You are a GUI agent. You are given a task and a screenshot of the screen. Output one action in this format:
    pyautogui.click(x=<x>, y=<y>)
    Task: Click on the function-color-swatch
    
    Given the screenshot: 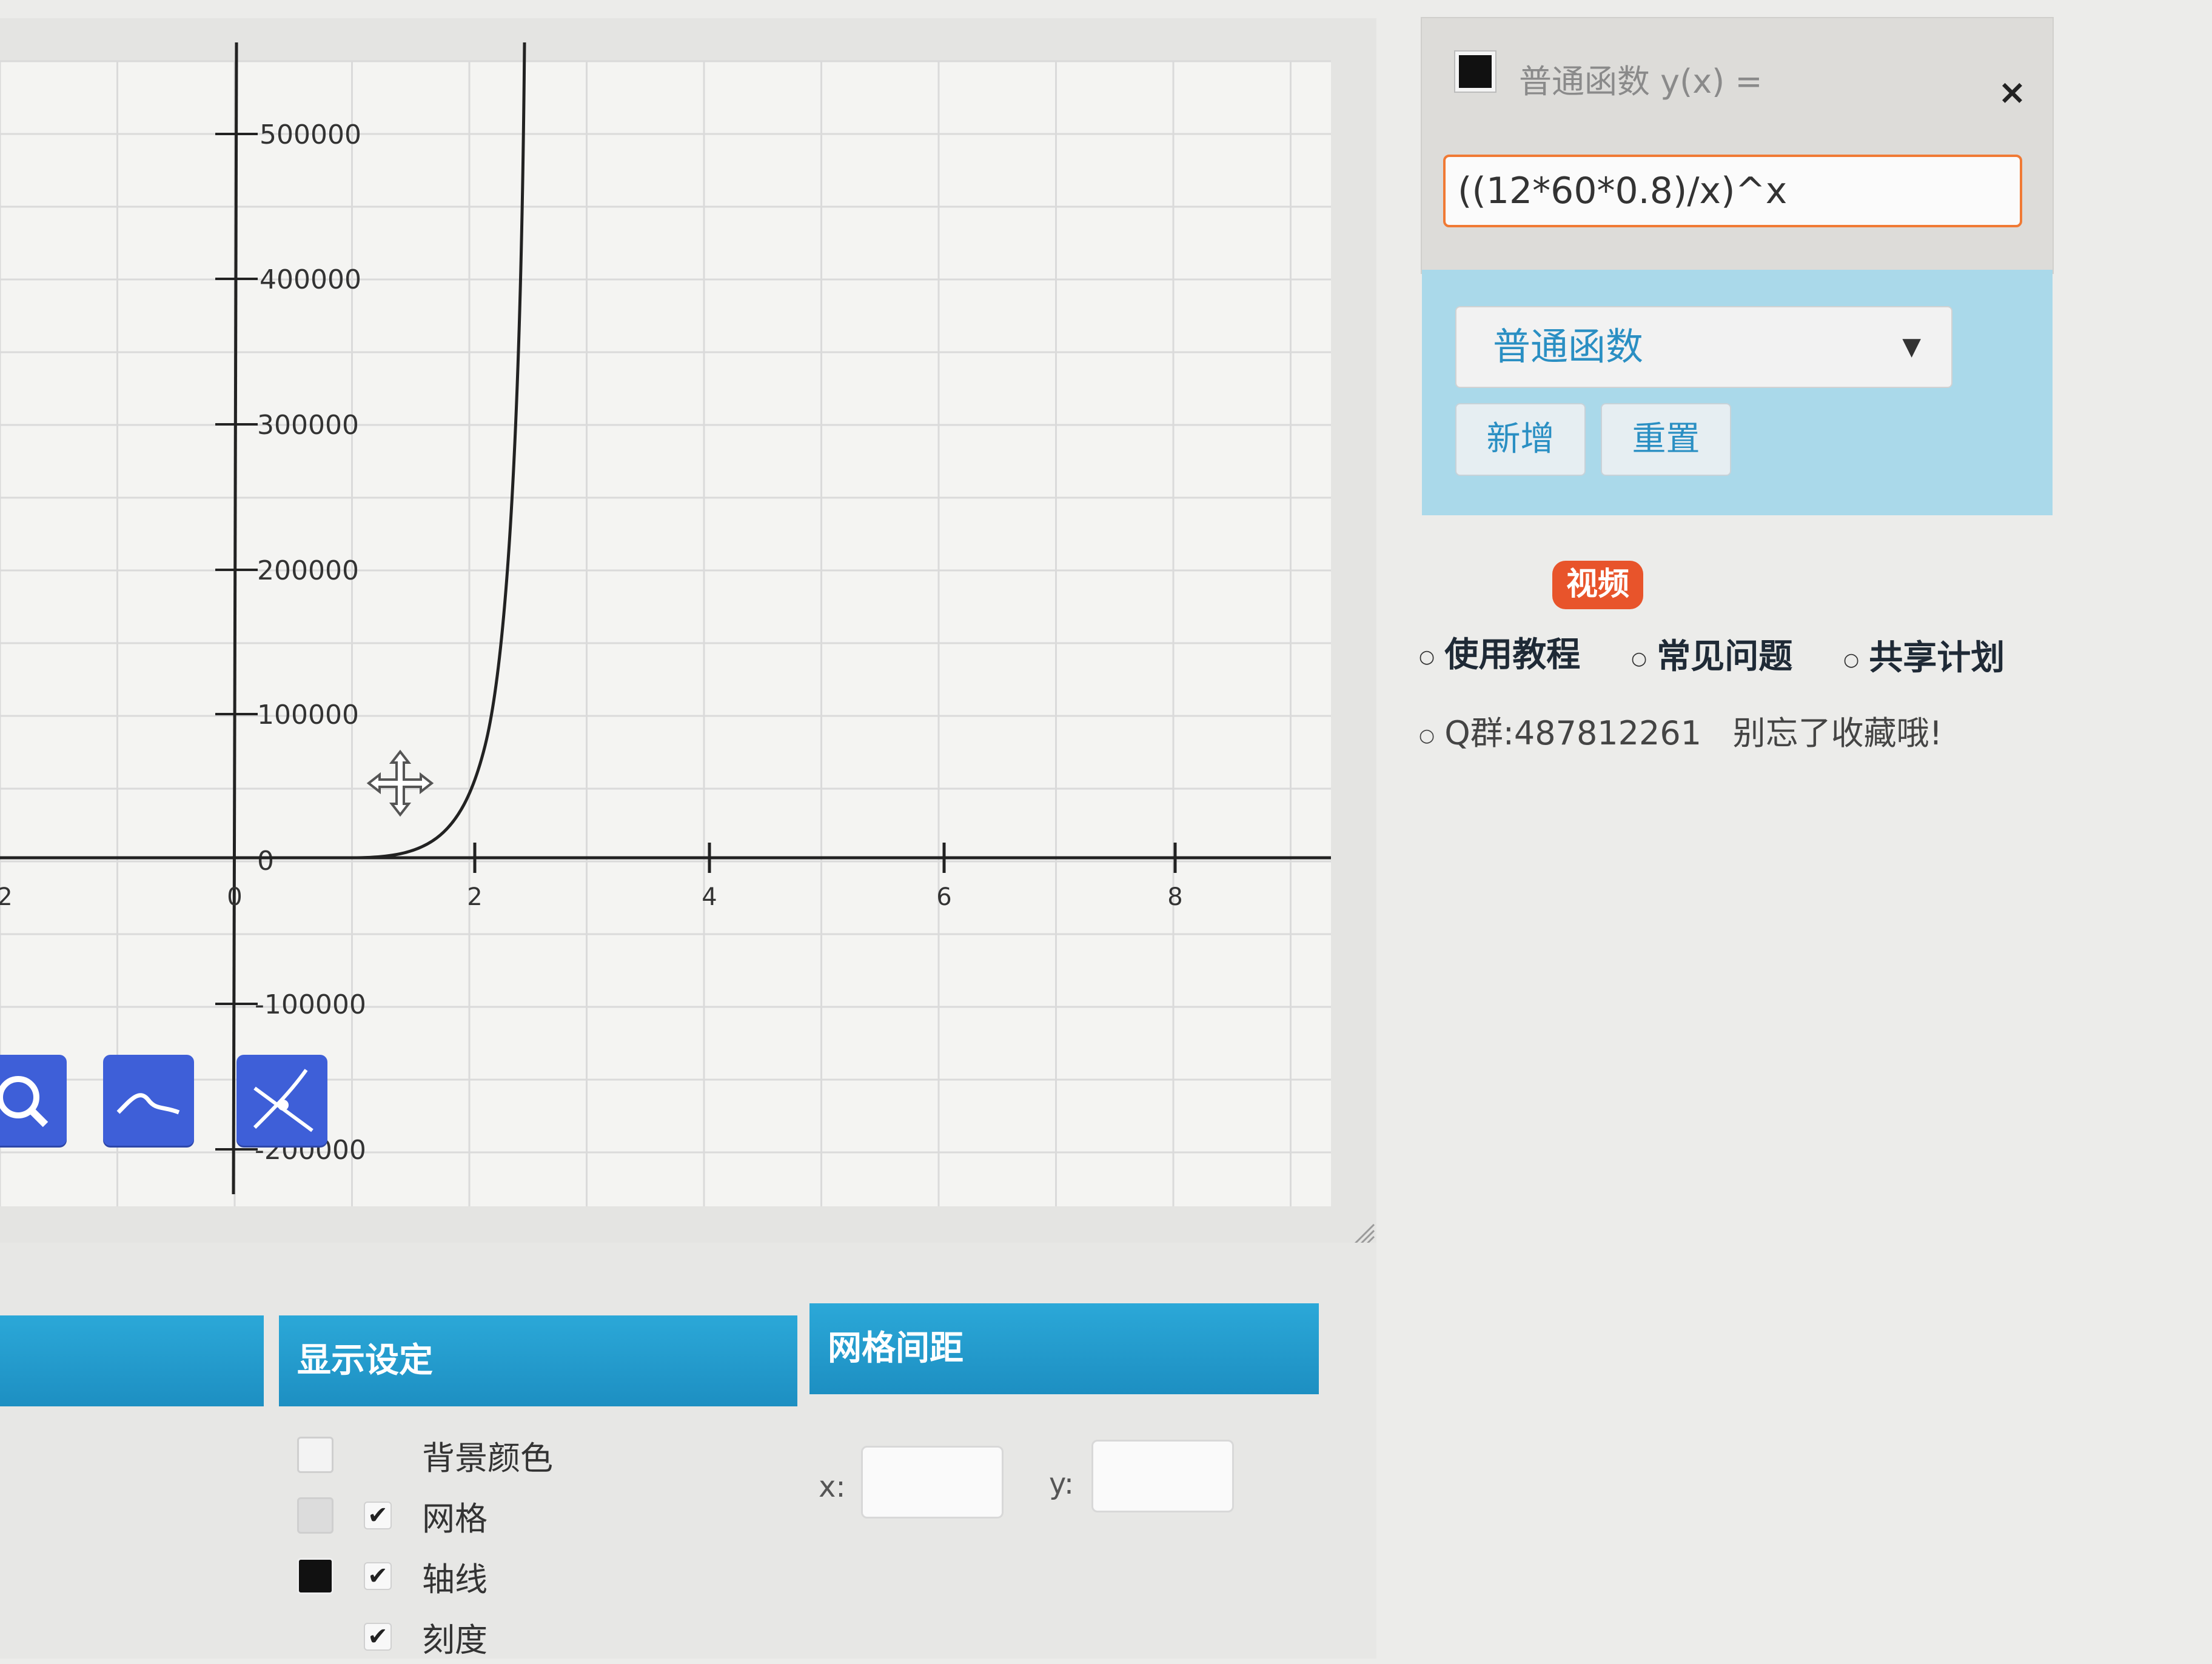 What is the action you would take?
    pyautogui.click(x=1475, y=71)
    